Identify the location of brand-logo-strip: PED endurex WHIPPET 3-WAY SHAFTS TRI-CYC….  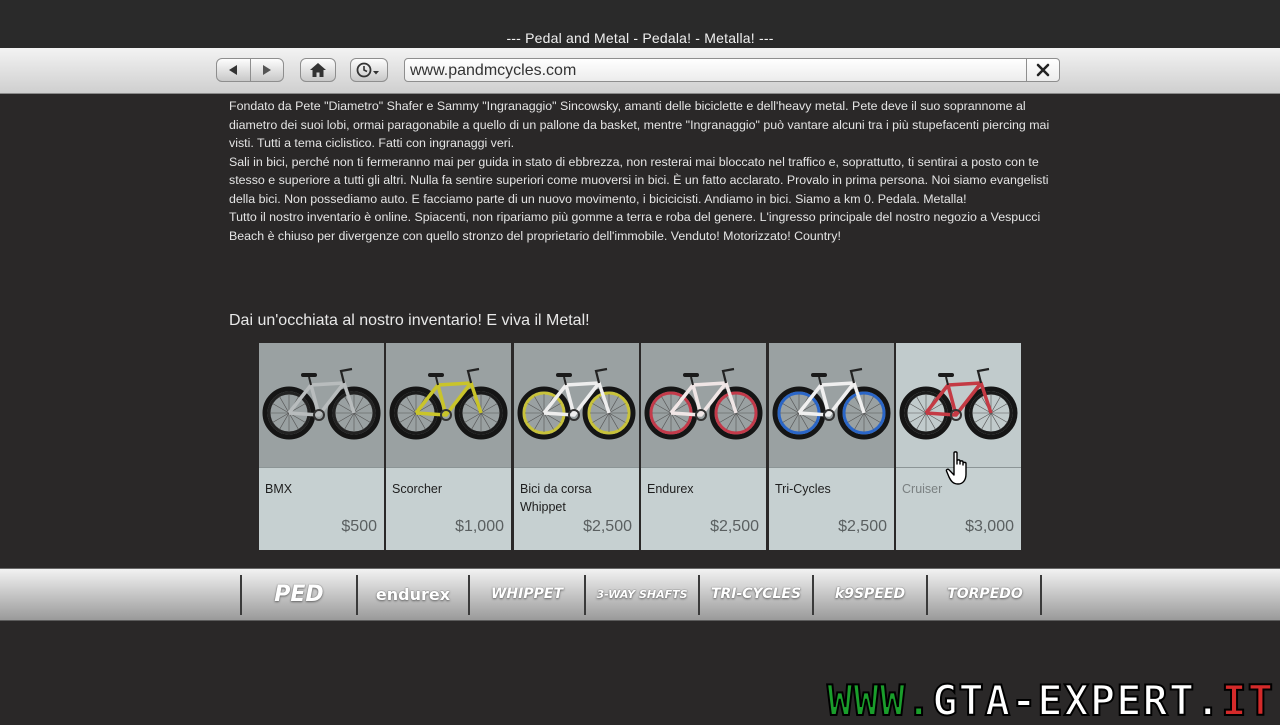
(640, 594).